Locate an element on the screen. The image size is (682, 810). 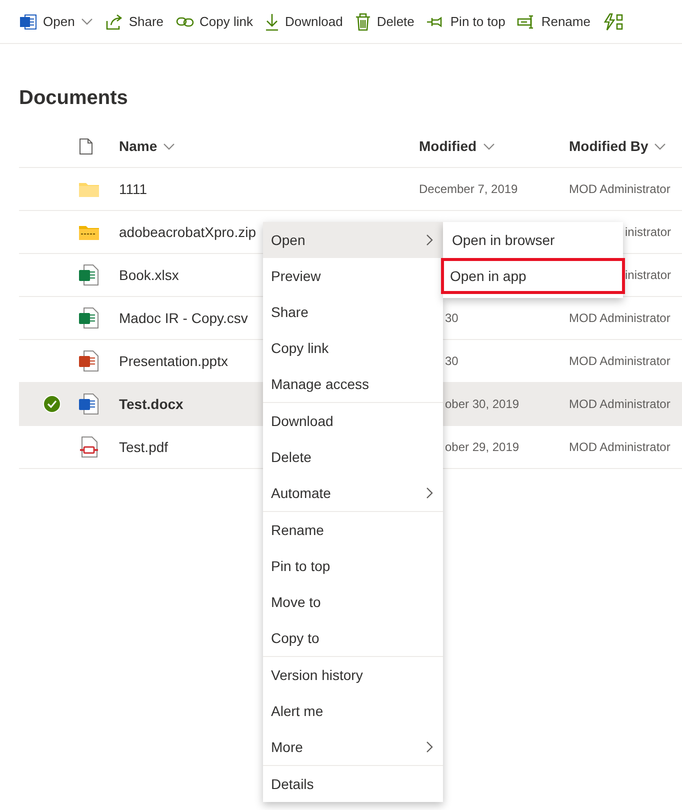
modified-date: ober 30, 2019 is located at coordinates (482, 404).